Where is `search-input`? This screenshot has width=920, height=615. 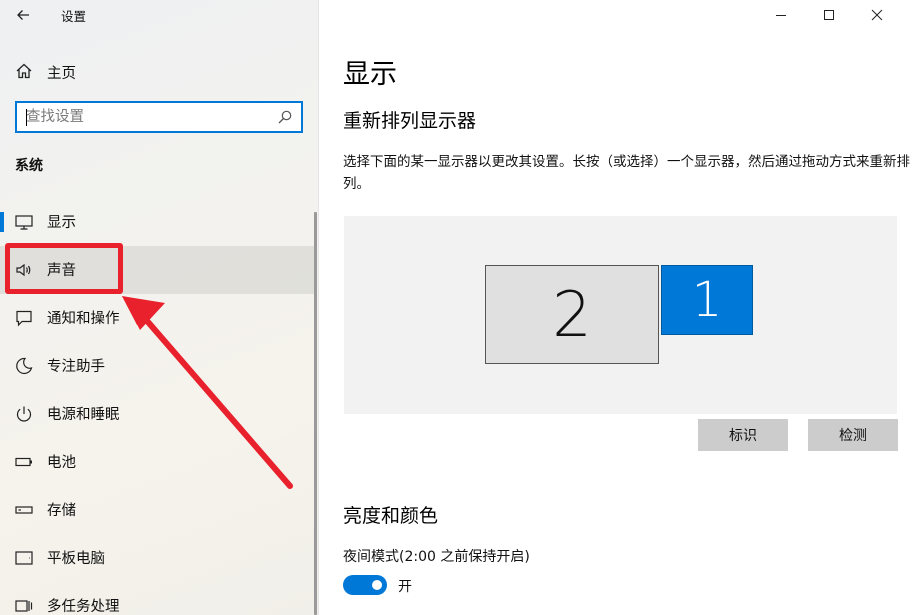
search-input is located at coordinates (144, 117).